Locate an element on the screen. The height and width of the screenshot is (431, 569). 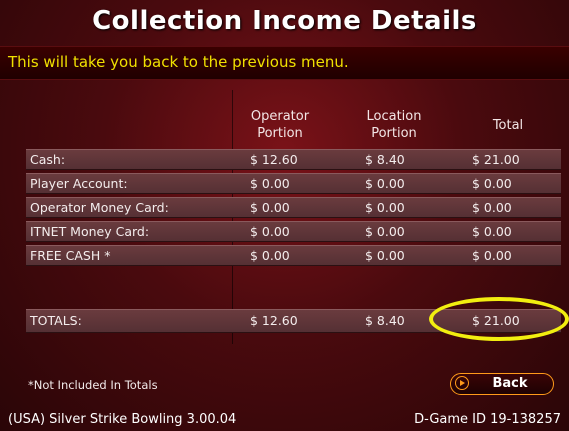
totals-location-value: $ 8.40 is located at coordinates (385, 320).